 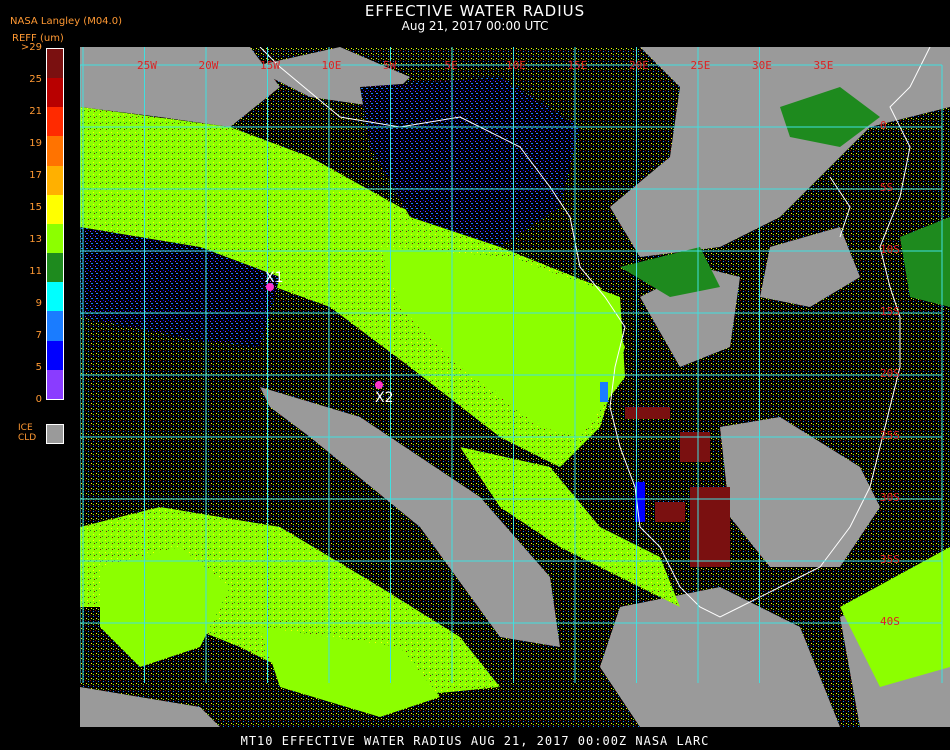 What do you see at coordinates (147, 65) in the screenshot?
I see `longitude-label: 25W` at bounding box center [147, 65].